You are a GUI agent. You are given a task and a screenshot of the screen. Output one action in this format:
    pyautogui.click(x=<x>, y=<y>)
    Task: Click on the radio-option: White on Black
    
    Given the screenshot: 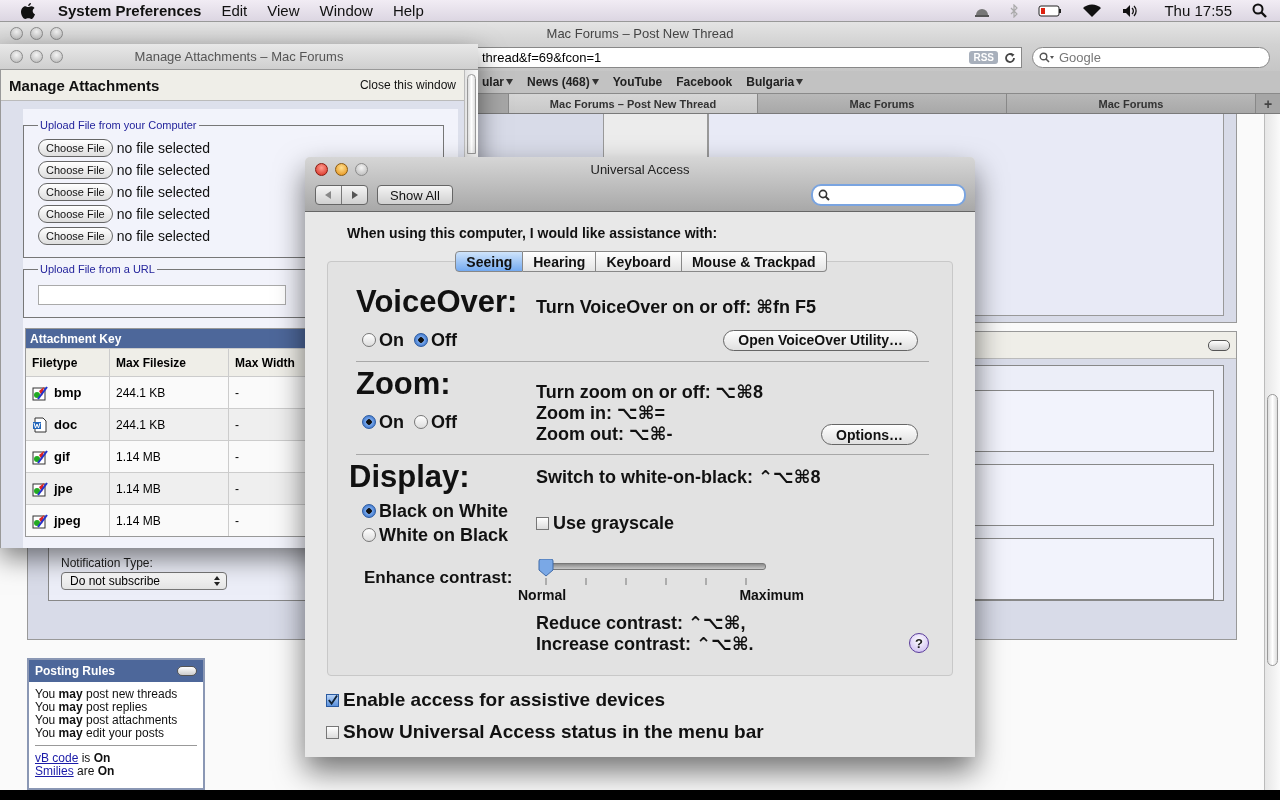 What is the action you would take?
    pyautogui.click(x=449, y=535)
    